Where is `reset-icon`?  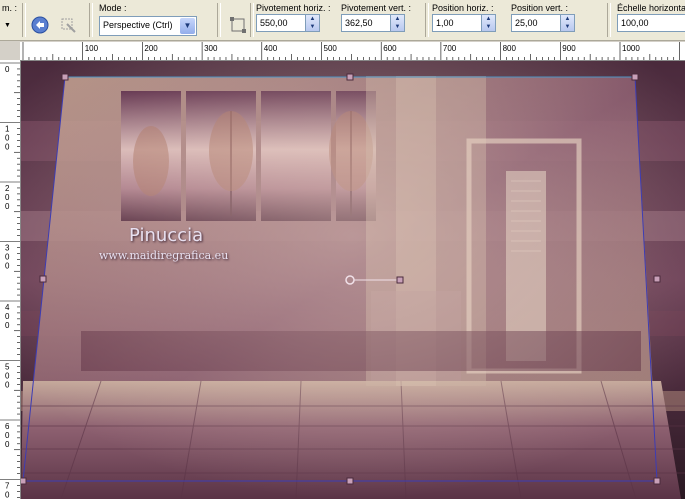
reset-icon is located at coordinates (40, 25).